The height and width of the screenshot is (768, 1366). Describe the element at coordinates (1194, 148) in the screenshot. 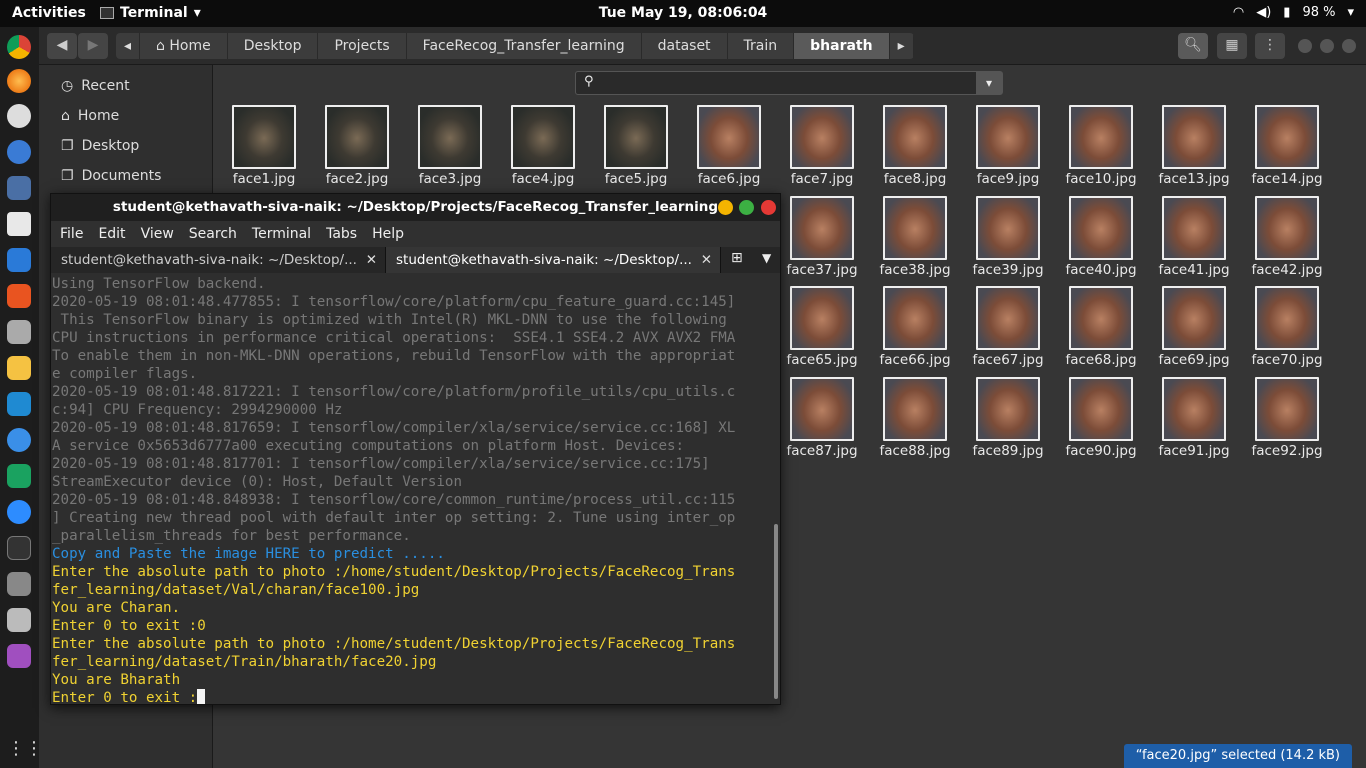

I see `file-item: face13.jpg` at that location.